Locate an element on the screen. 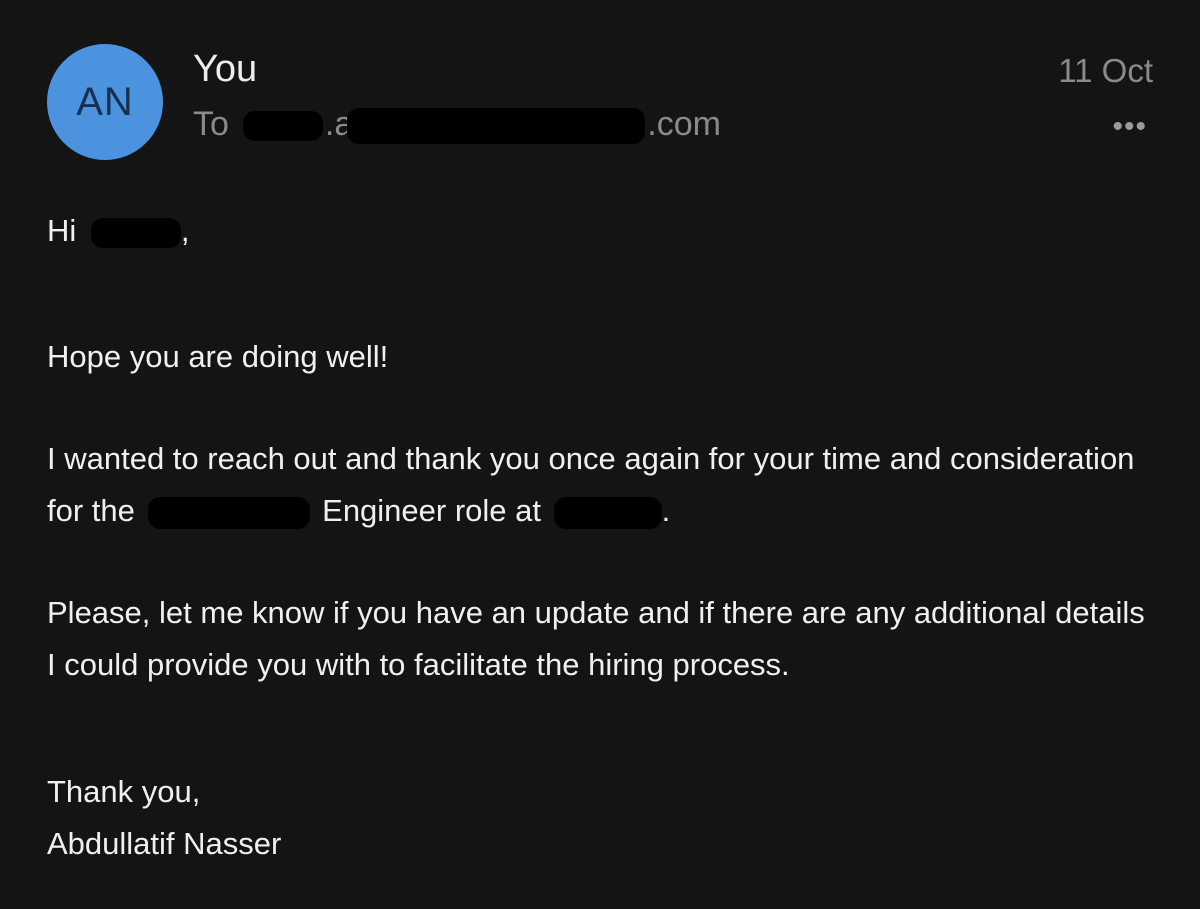 Image resolution: width=1200 pixels, height=909 pixels. recipient-line: To .a .com is located at coordinates (457, 125).